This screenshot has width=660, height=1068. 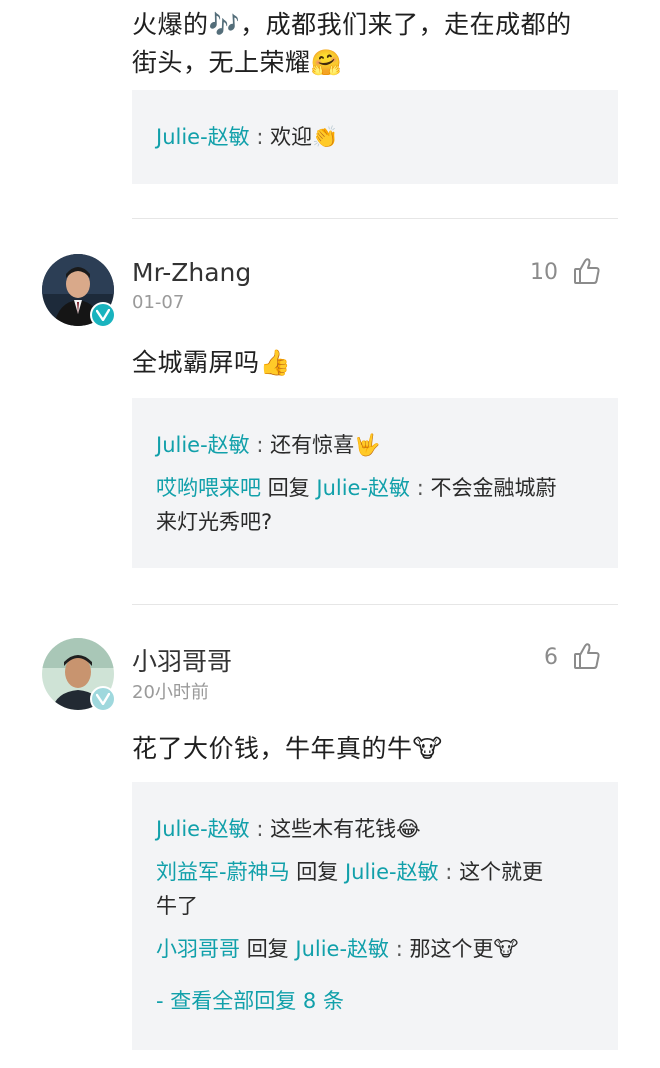 What do you see at coordinates (375, 889) in the screenshot?
I see `reply-item: 刘益军-蔚神马 回复 Julie-赵敏 : 这个就更 牛了` at bounding box center [375, 889].